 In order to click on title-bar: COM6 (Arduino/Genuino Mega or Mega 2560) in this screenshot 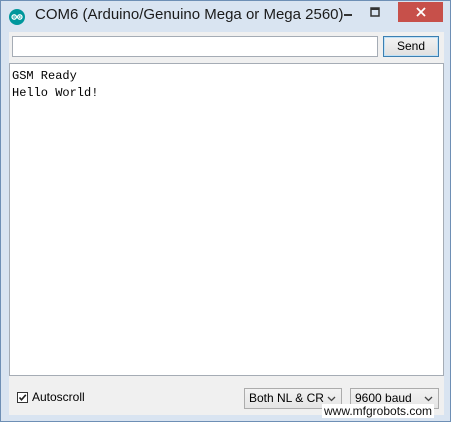, I will do `click(225, 17)`.